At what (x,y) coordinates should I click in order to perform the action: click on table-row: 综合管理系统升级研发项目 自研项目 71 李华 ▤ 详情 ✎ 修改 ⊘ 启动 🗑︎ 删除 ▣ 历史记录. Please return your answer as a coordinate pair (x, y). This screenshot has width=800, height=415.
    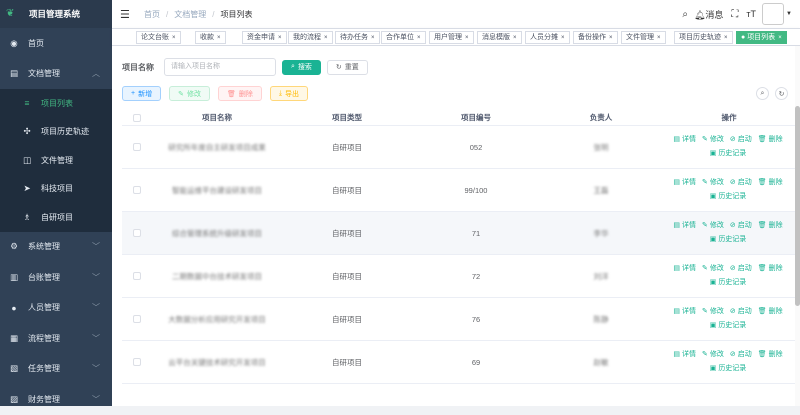
    Looking at the image, I should click on (459, 233).